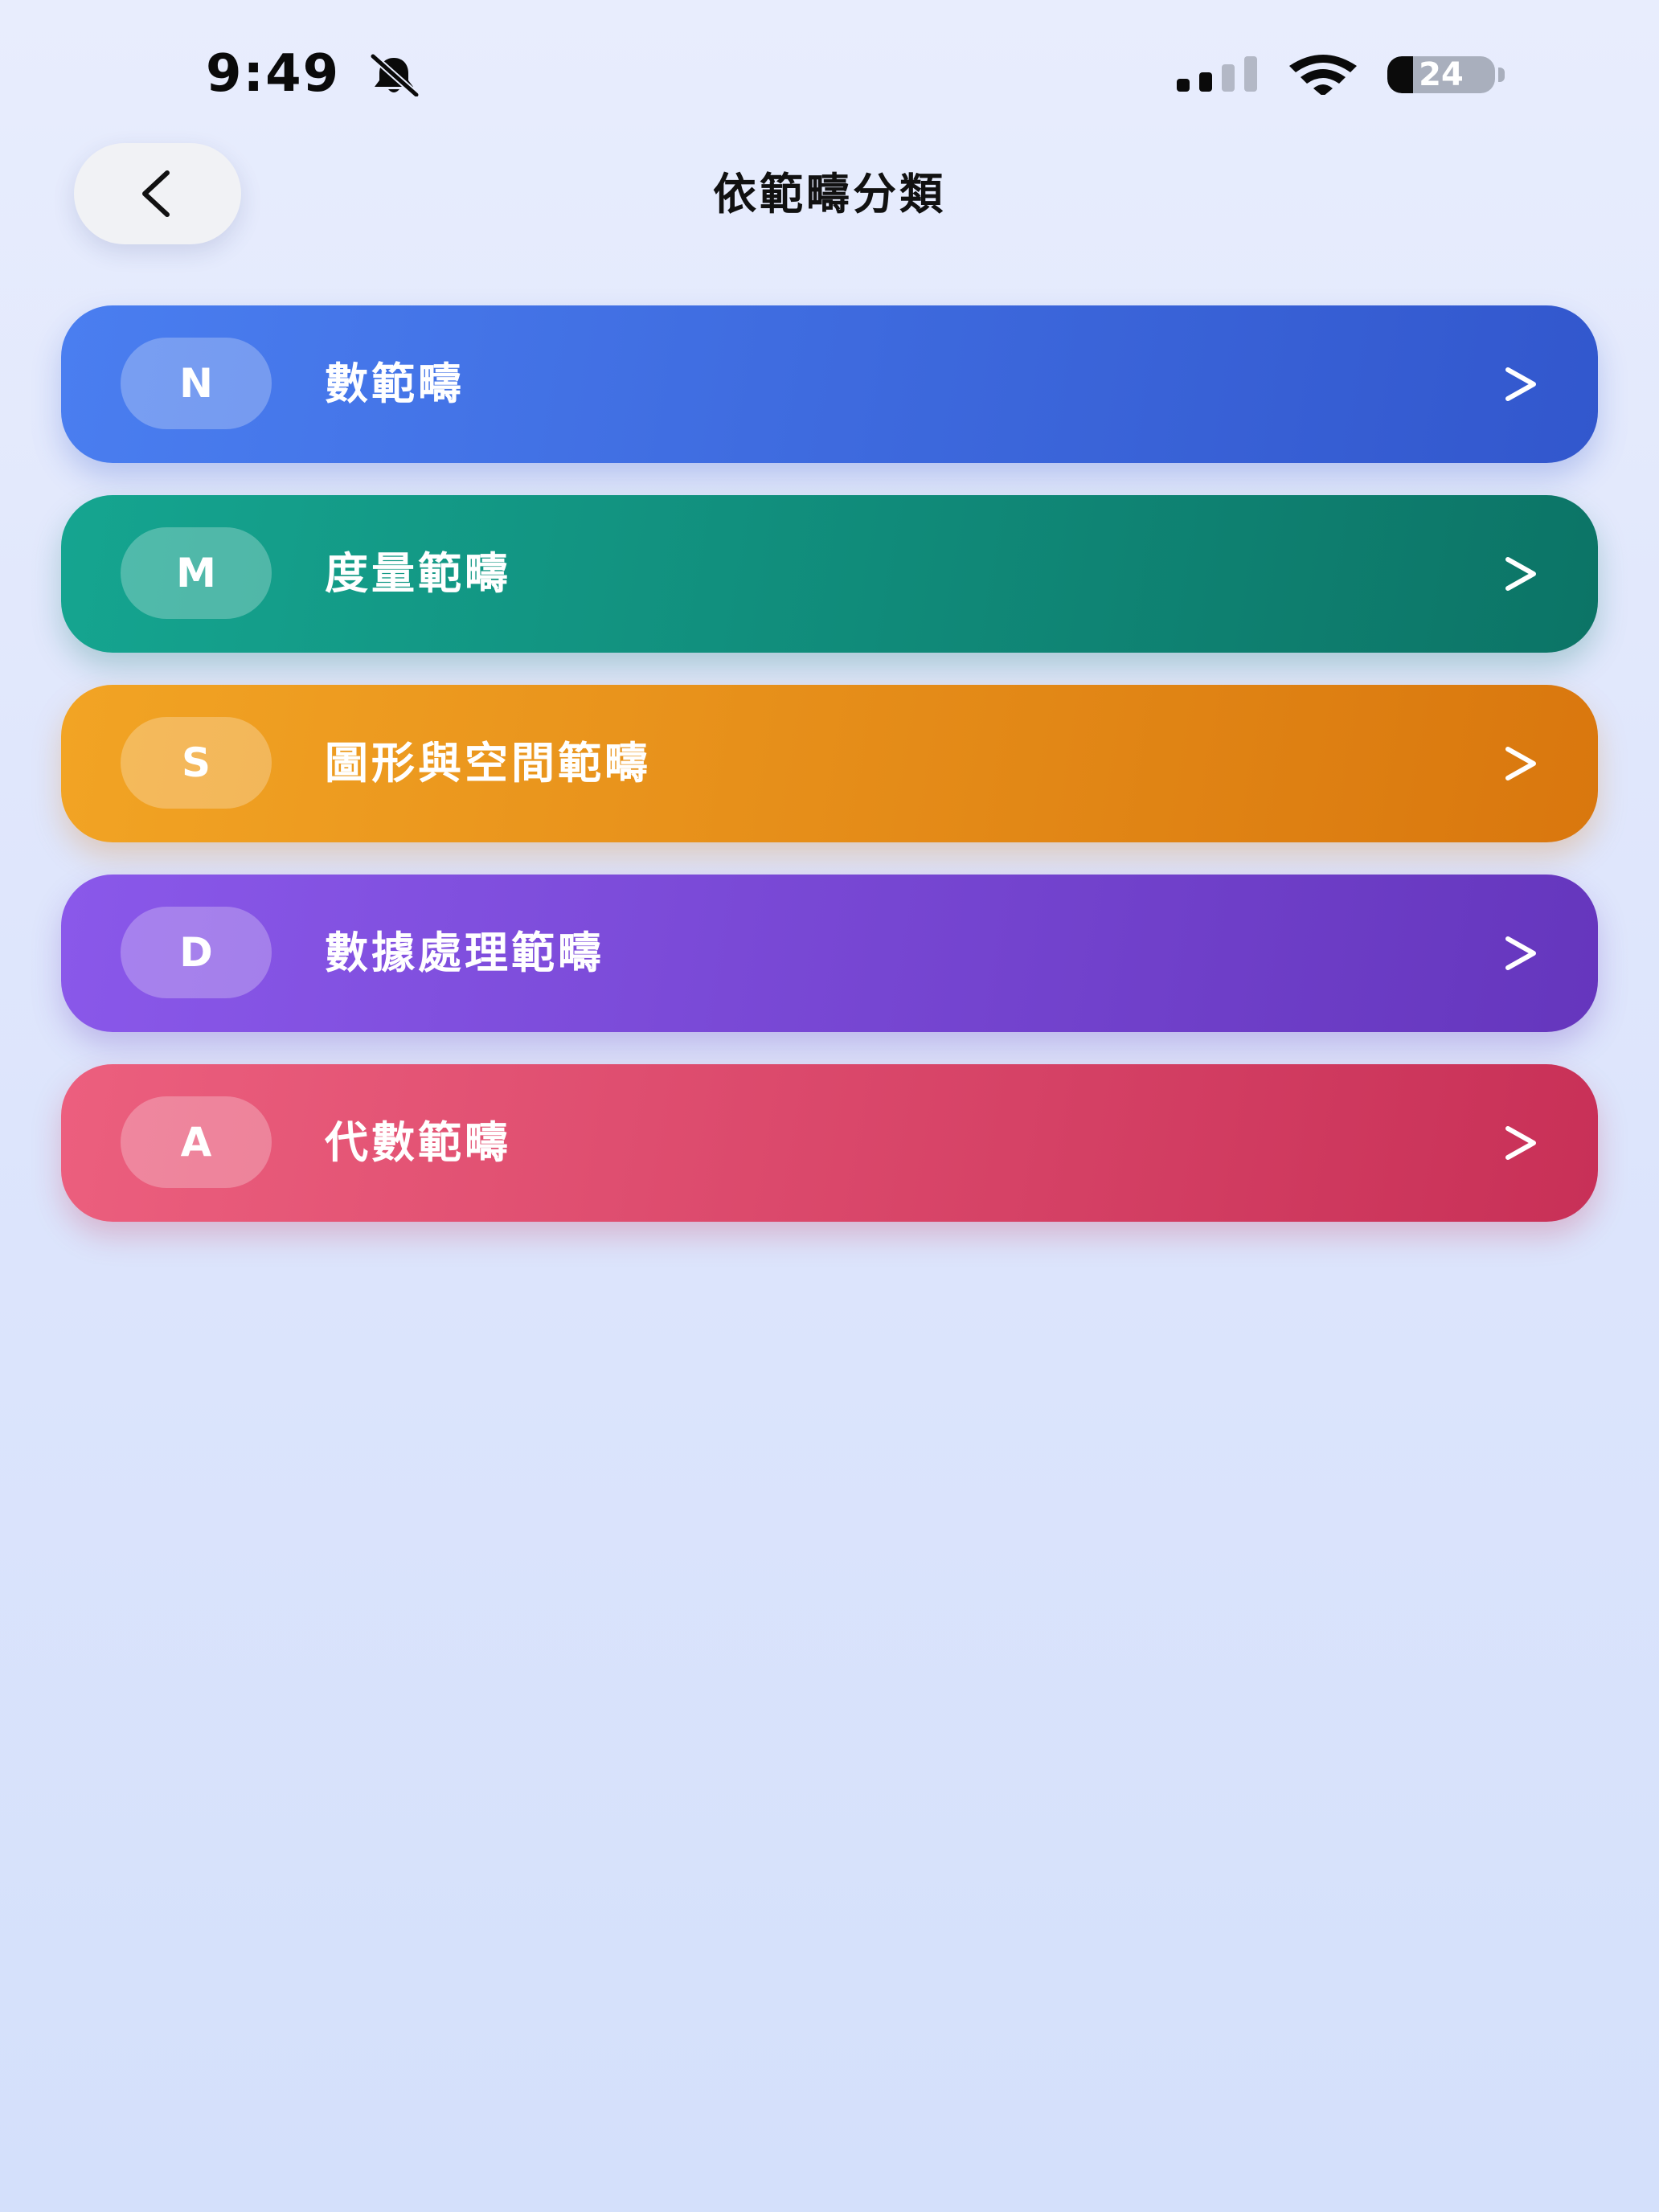 This screenshot has height=2212, width=1659. Describe the element at coordinates (196, 383) in the screenshot. I see `category-badge: N` at that location.